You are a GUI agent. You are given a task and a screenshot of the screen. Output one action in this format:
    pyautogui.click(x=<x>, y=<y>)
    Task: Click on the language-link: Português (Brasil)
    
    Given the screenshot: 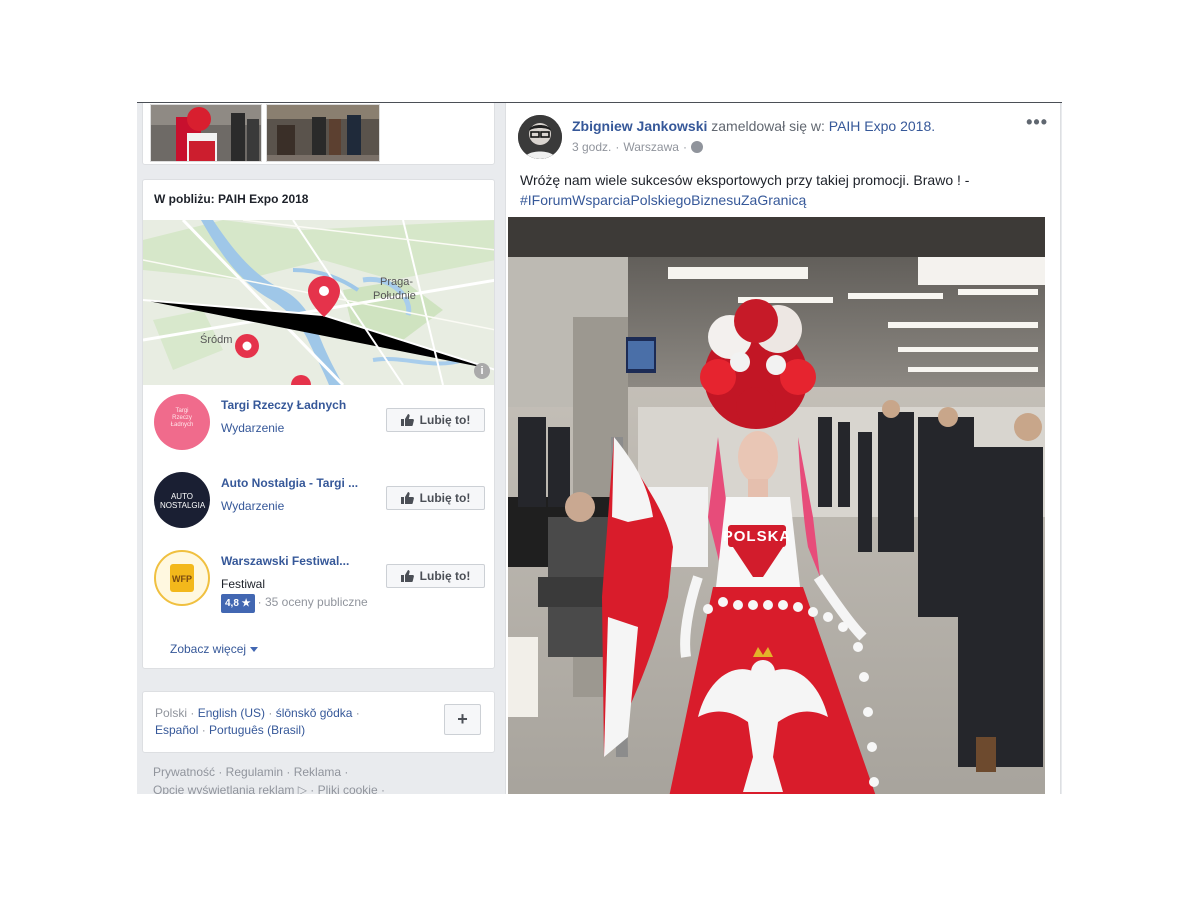 What is the action you would take?
    pyautogui.click(x=257, y=730)
    